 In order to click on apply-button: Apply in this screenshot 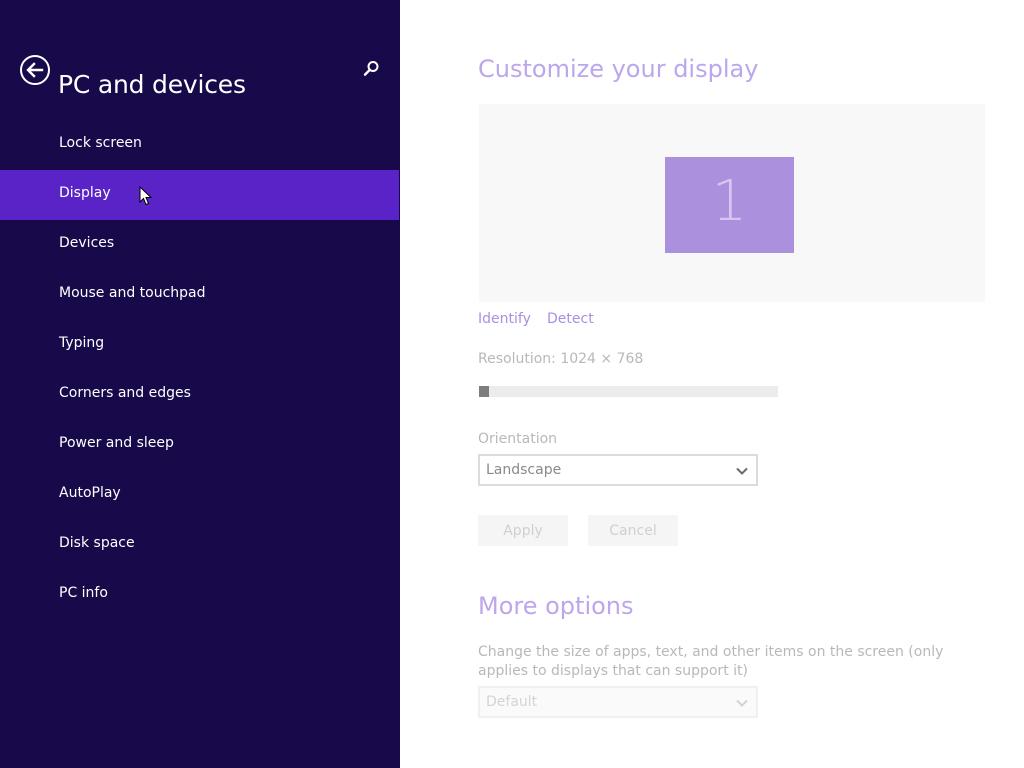, I will do `click(523, 530)`.